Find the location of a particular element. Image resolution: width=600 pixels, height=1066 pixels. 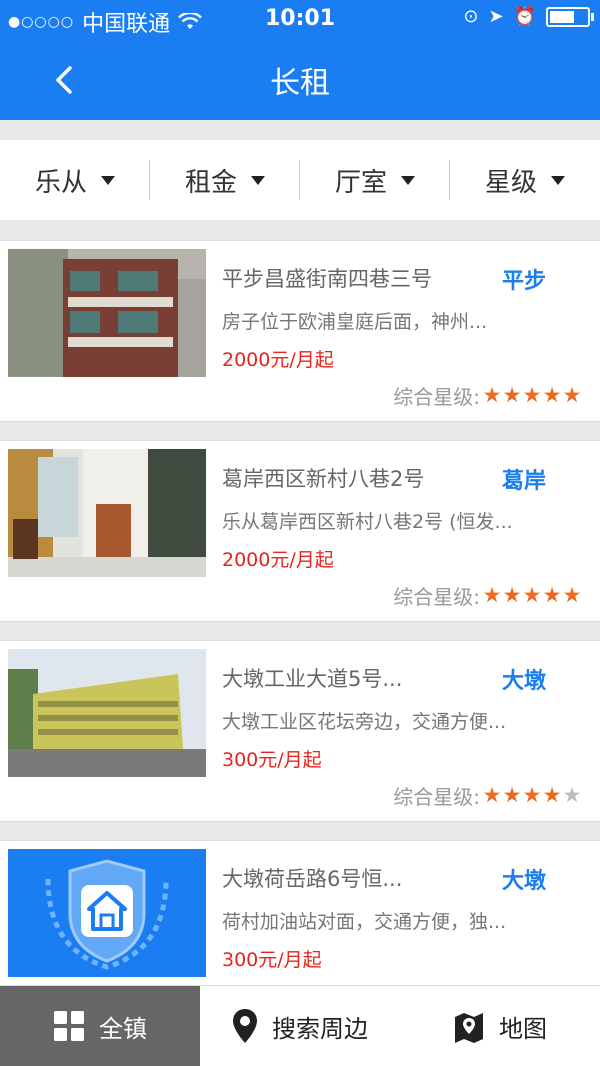

filter-bar: 乐从 租金 厅室 星级 is located at coordinates (300, 180).